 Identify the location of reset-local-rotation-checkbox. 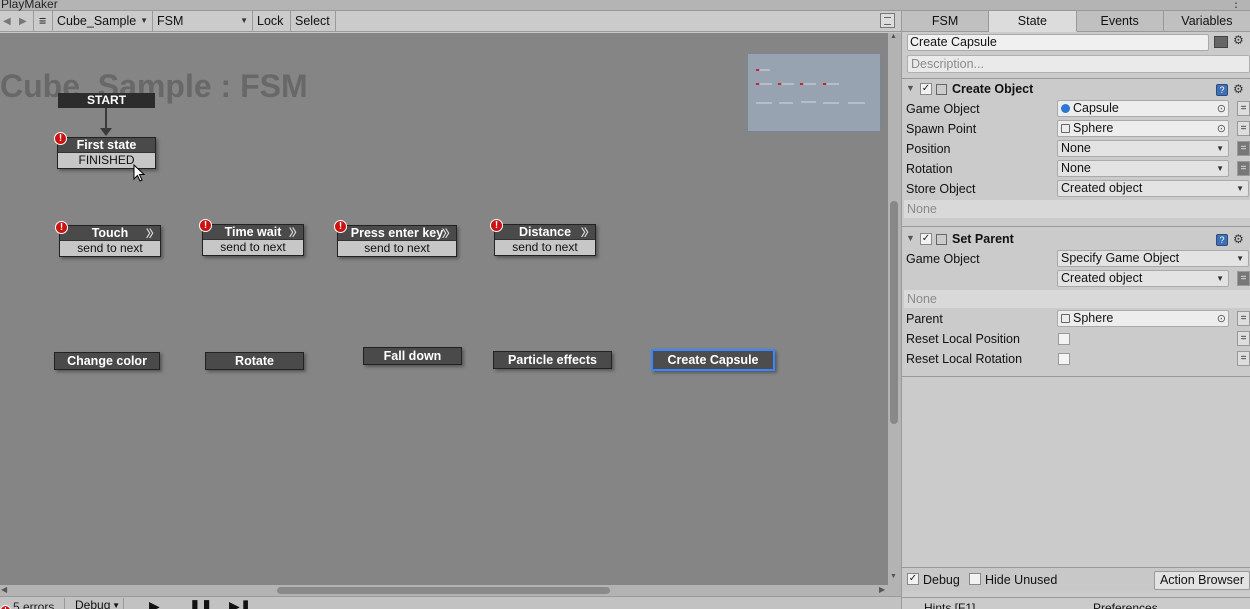
(1064, 359).